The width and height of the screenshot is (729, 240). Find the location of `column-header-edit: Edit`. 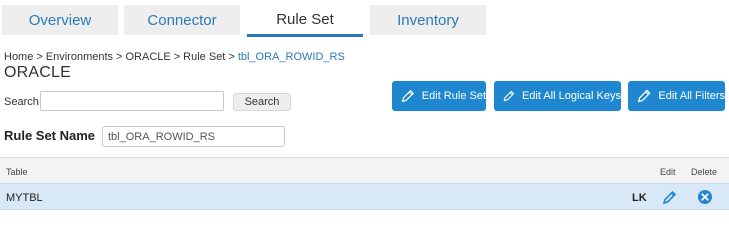

column-header-edit: Edit is located at coordinates (668, 172).